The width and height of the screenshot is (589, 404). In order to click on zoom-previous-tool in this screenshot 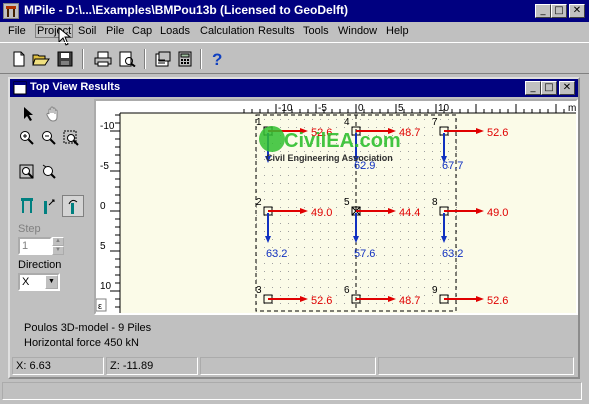, I will do `click(49, 172)`.